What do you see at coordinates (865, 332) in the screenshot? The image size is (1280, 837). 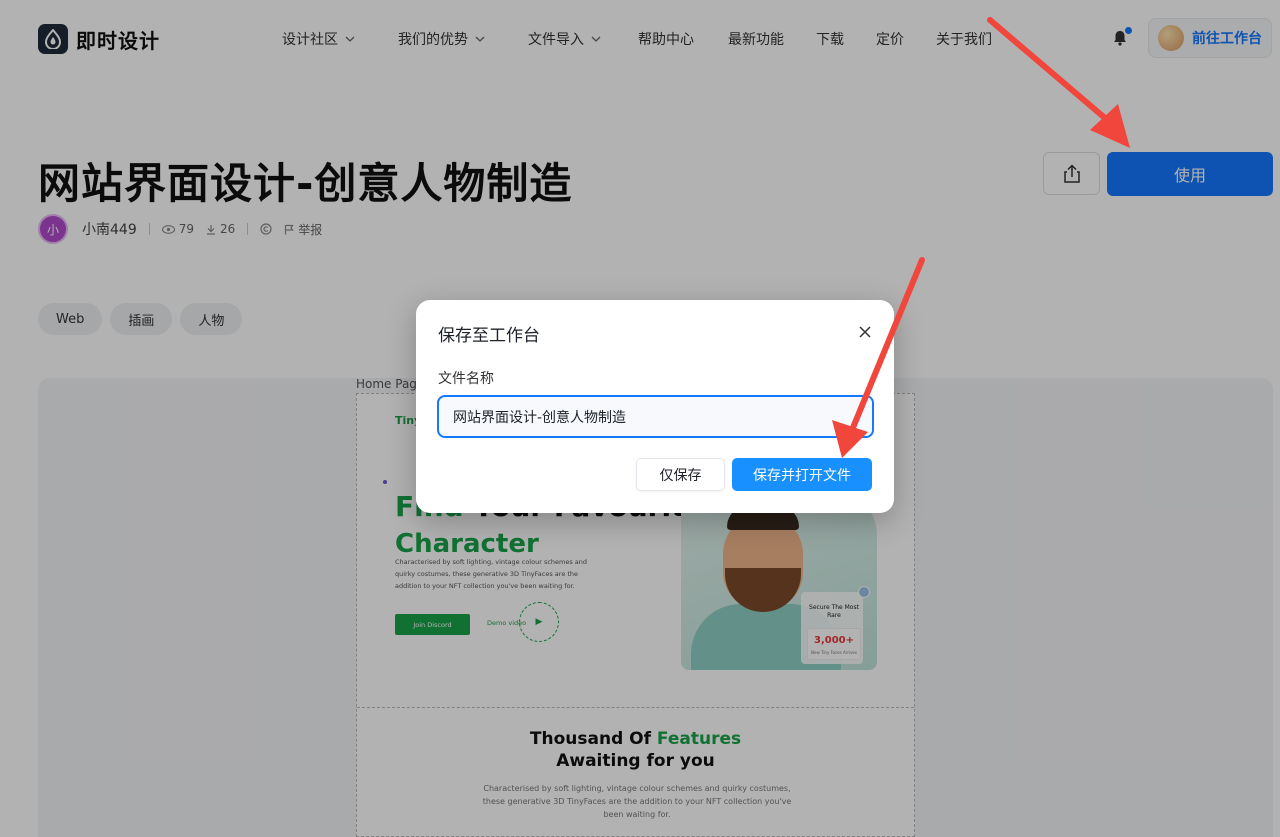 I see `close-icon` at bounding box center [865, 332].